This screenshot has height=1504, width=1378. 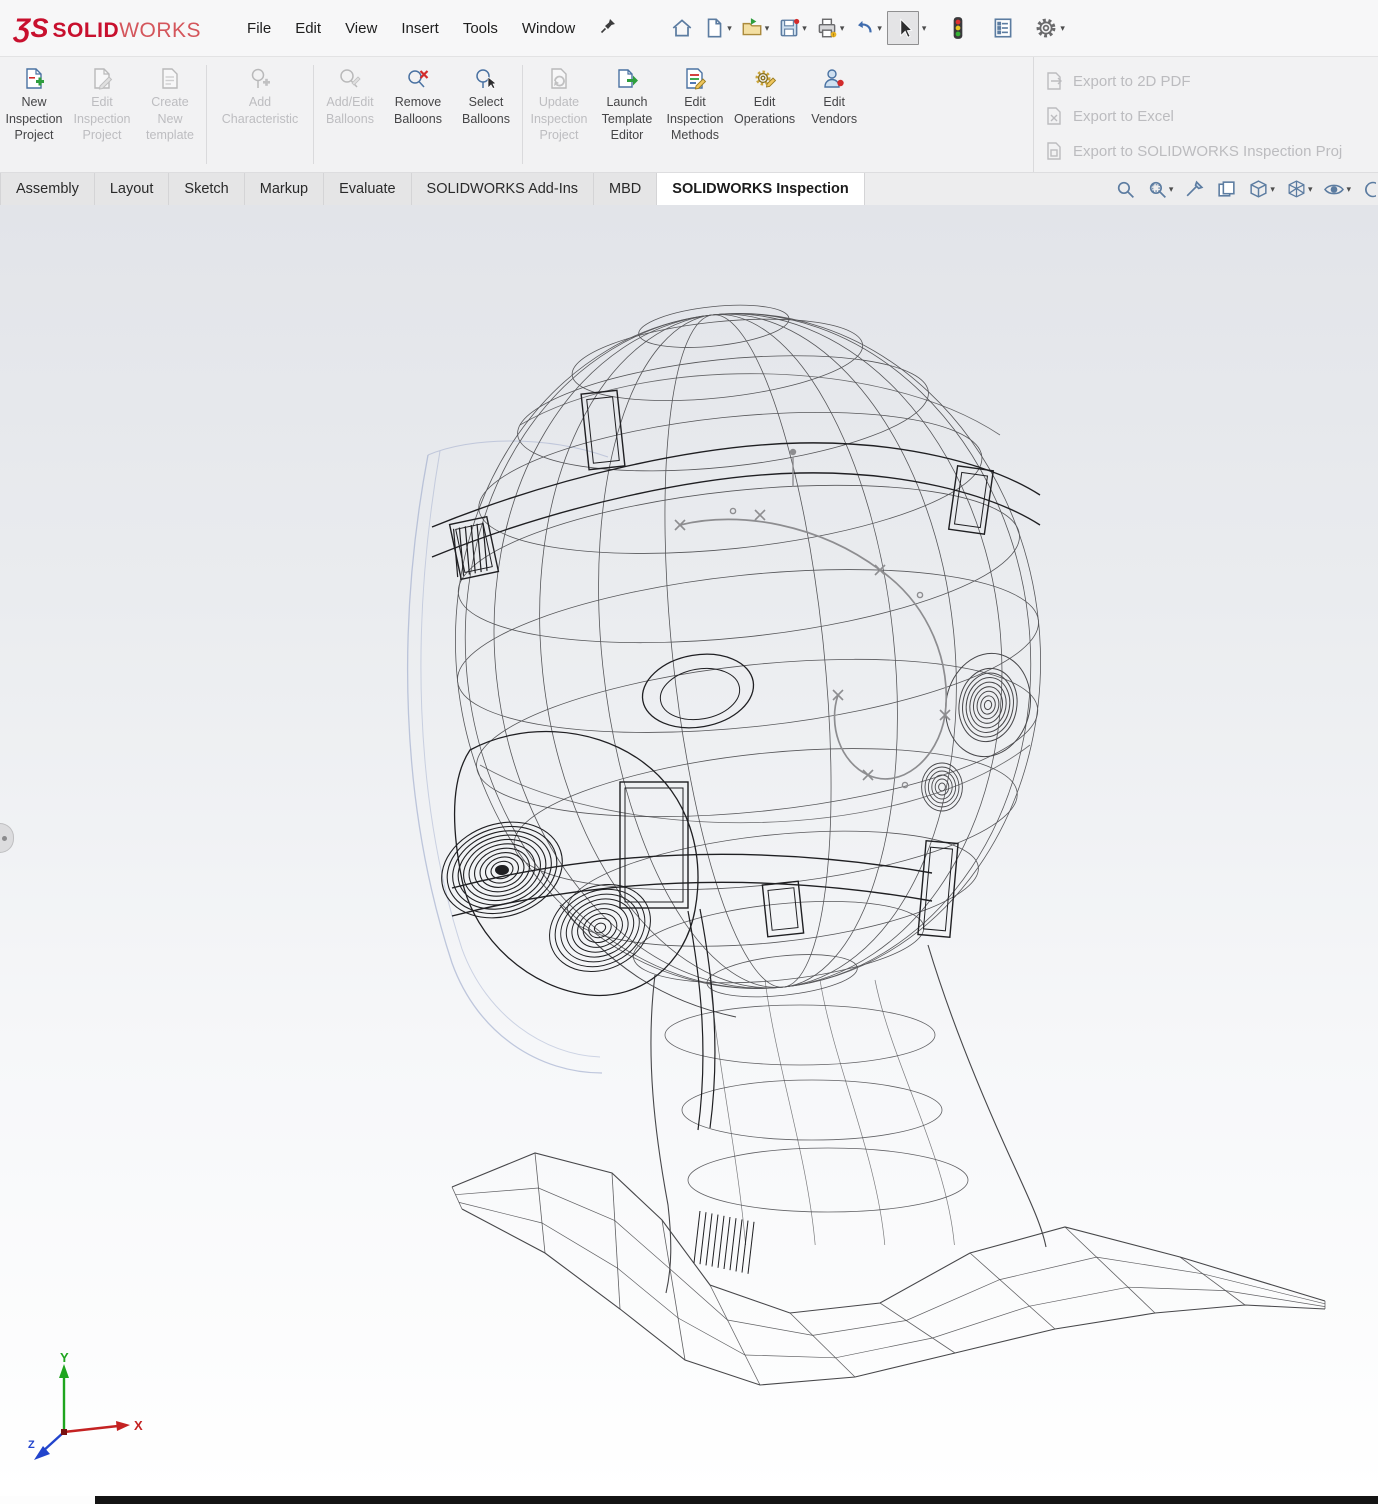 I want to click on remove-balloons-button: Remove Balloons, so click(x=418, y=114).